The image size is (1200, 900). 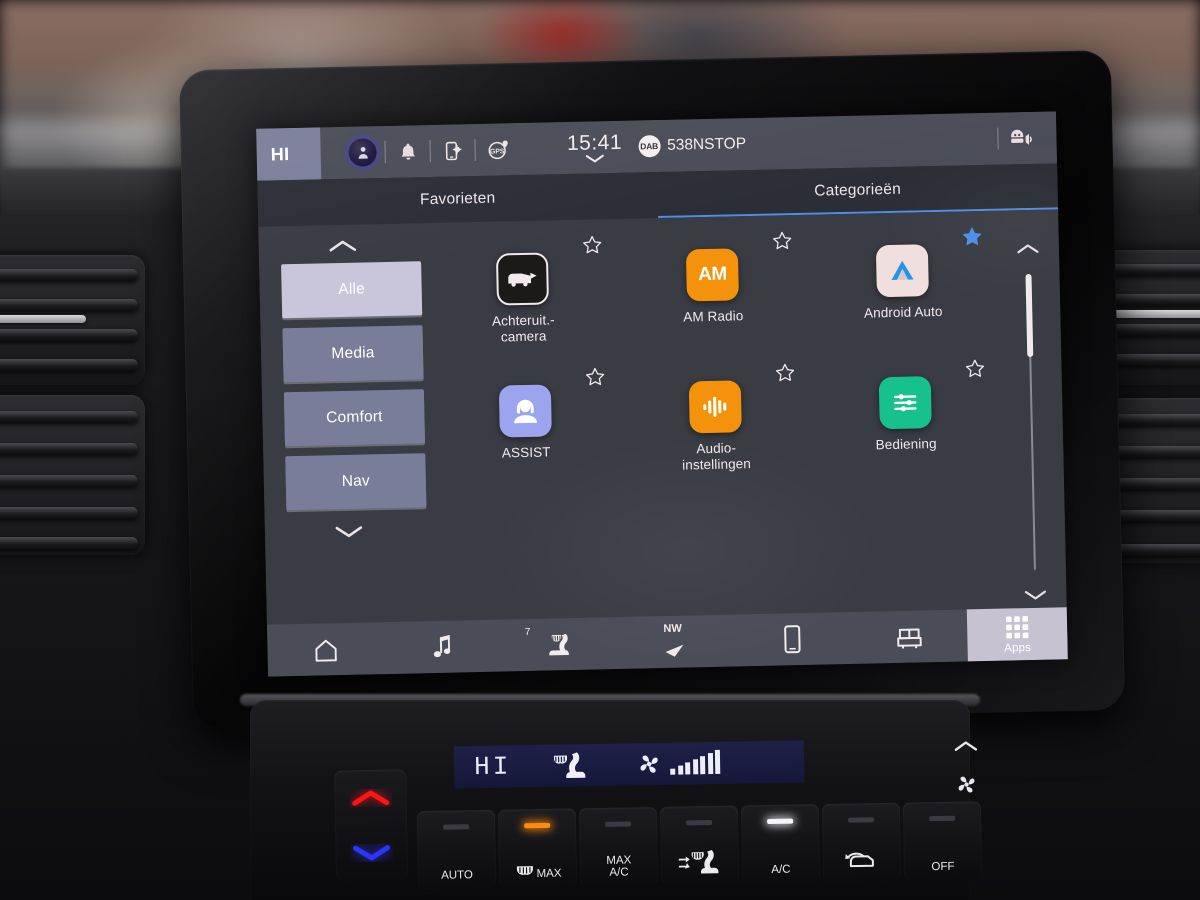 What do you see at coordinates (859, 860) in the screenshot?
I see `recirculation-icon` at bounding box center [859, 860].